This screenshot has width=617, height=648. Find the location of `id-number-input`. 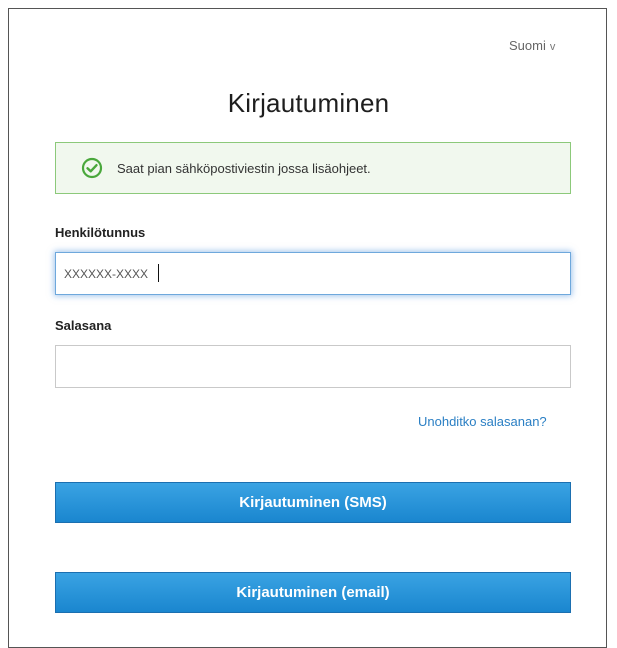

id-number-input is located at coordinates (313, 273).